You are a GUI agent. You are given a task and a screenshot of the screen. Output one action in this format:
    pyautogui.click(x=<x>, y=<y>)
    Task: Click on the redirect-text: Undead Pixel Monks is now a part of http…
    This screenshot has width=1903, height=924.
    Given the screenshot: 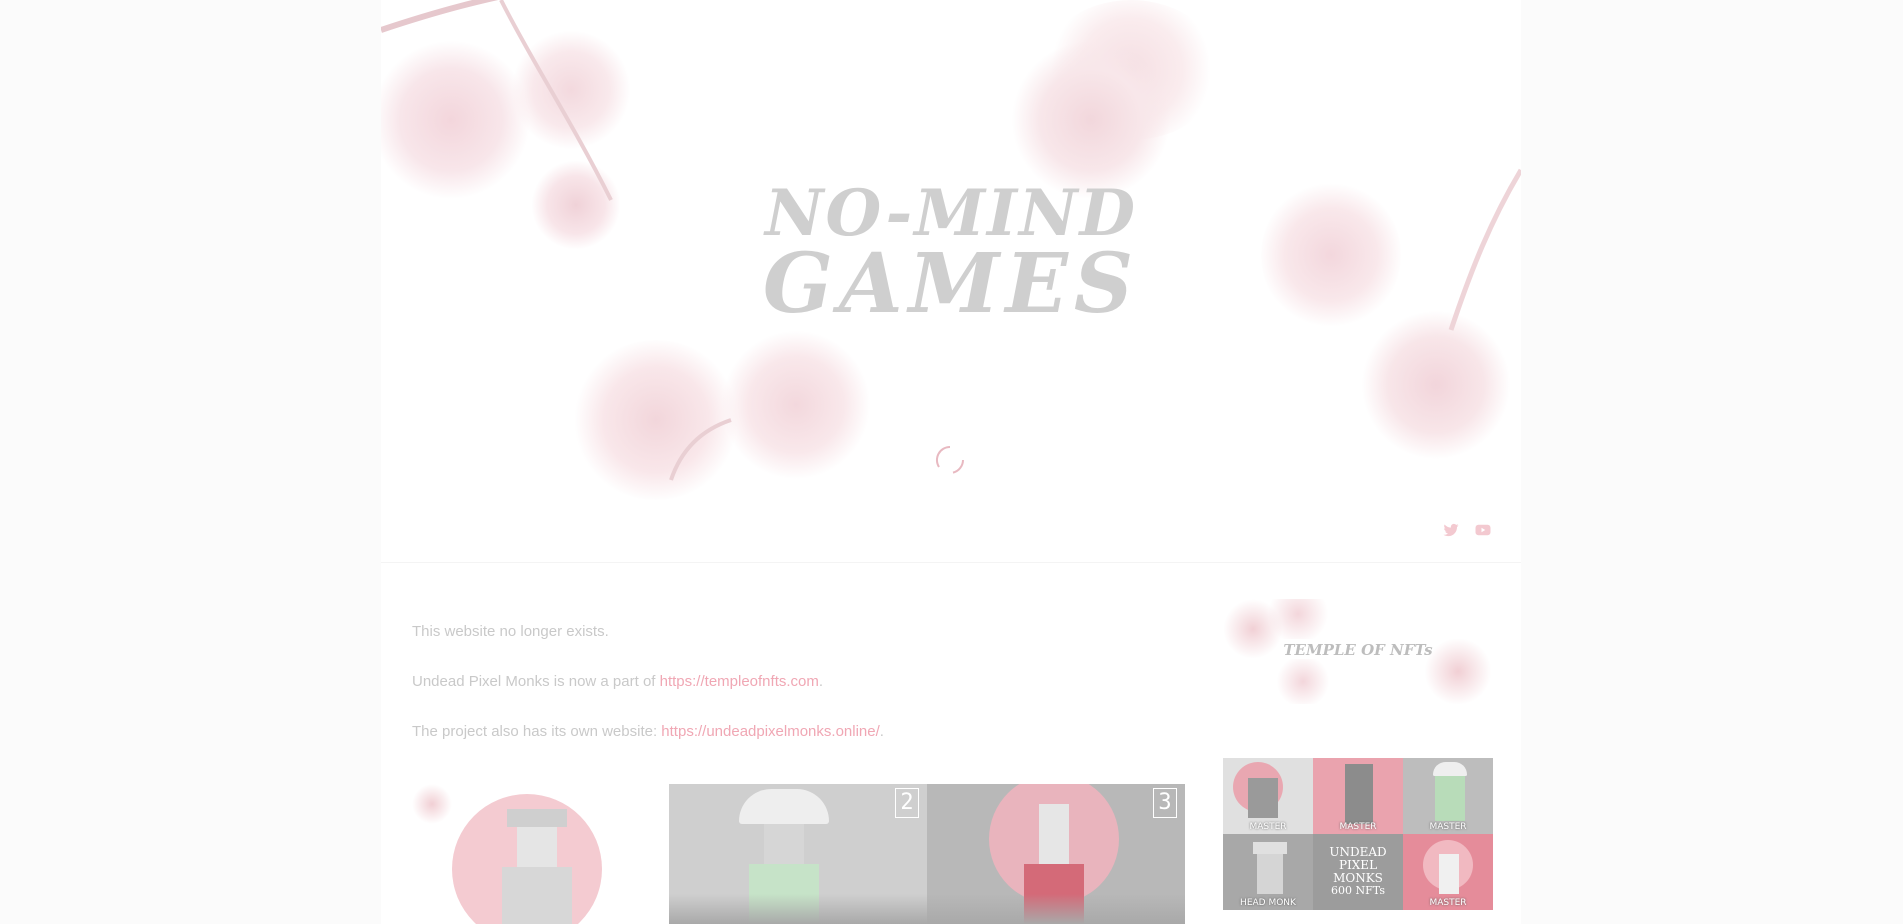 What is the action you would take?
    pyautogui.click(x=617, y=682)
    